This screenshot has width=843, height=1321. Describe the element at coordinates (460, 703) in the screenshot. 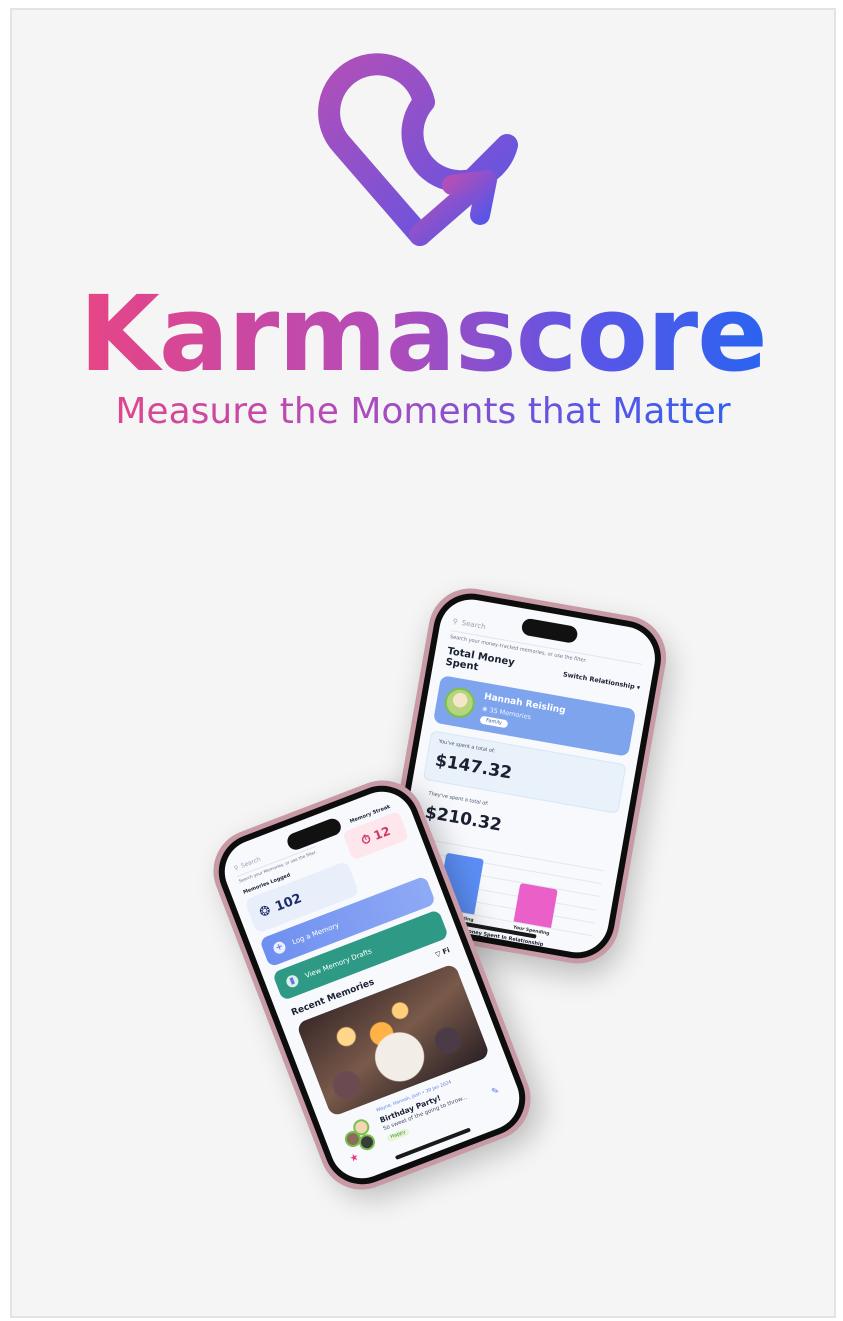

I see `avatar` at that location.